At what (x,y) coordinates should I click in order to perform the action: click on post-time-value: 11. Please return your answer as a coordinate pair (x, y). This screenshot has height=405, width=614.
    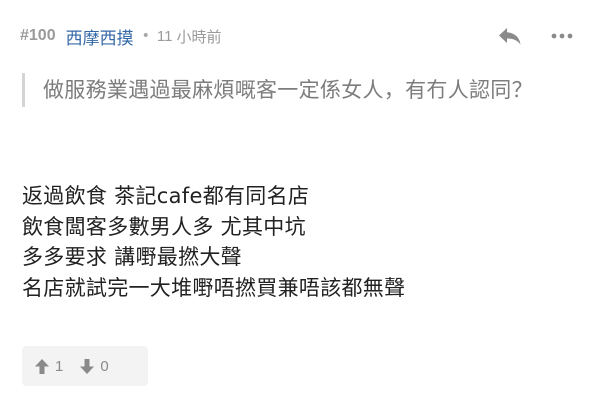
    Looking at the image, I should click on (164, 36).